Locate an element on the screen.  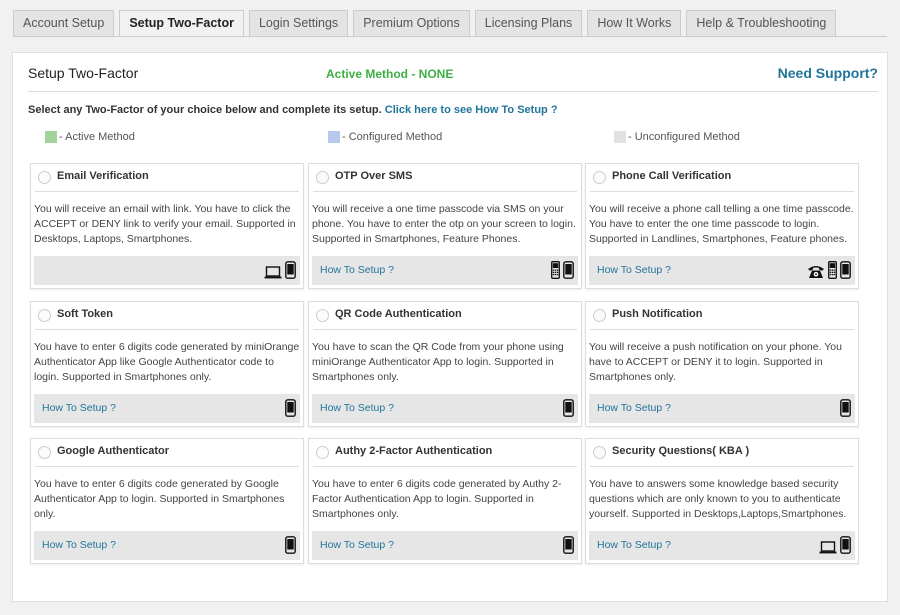
tab-account-setup: Account Setup is located at coordinates (64, 23).